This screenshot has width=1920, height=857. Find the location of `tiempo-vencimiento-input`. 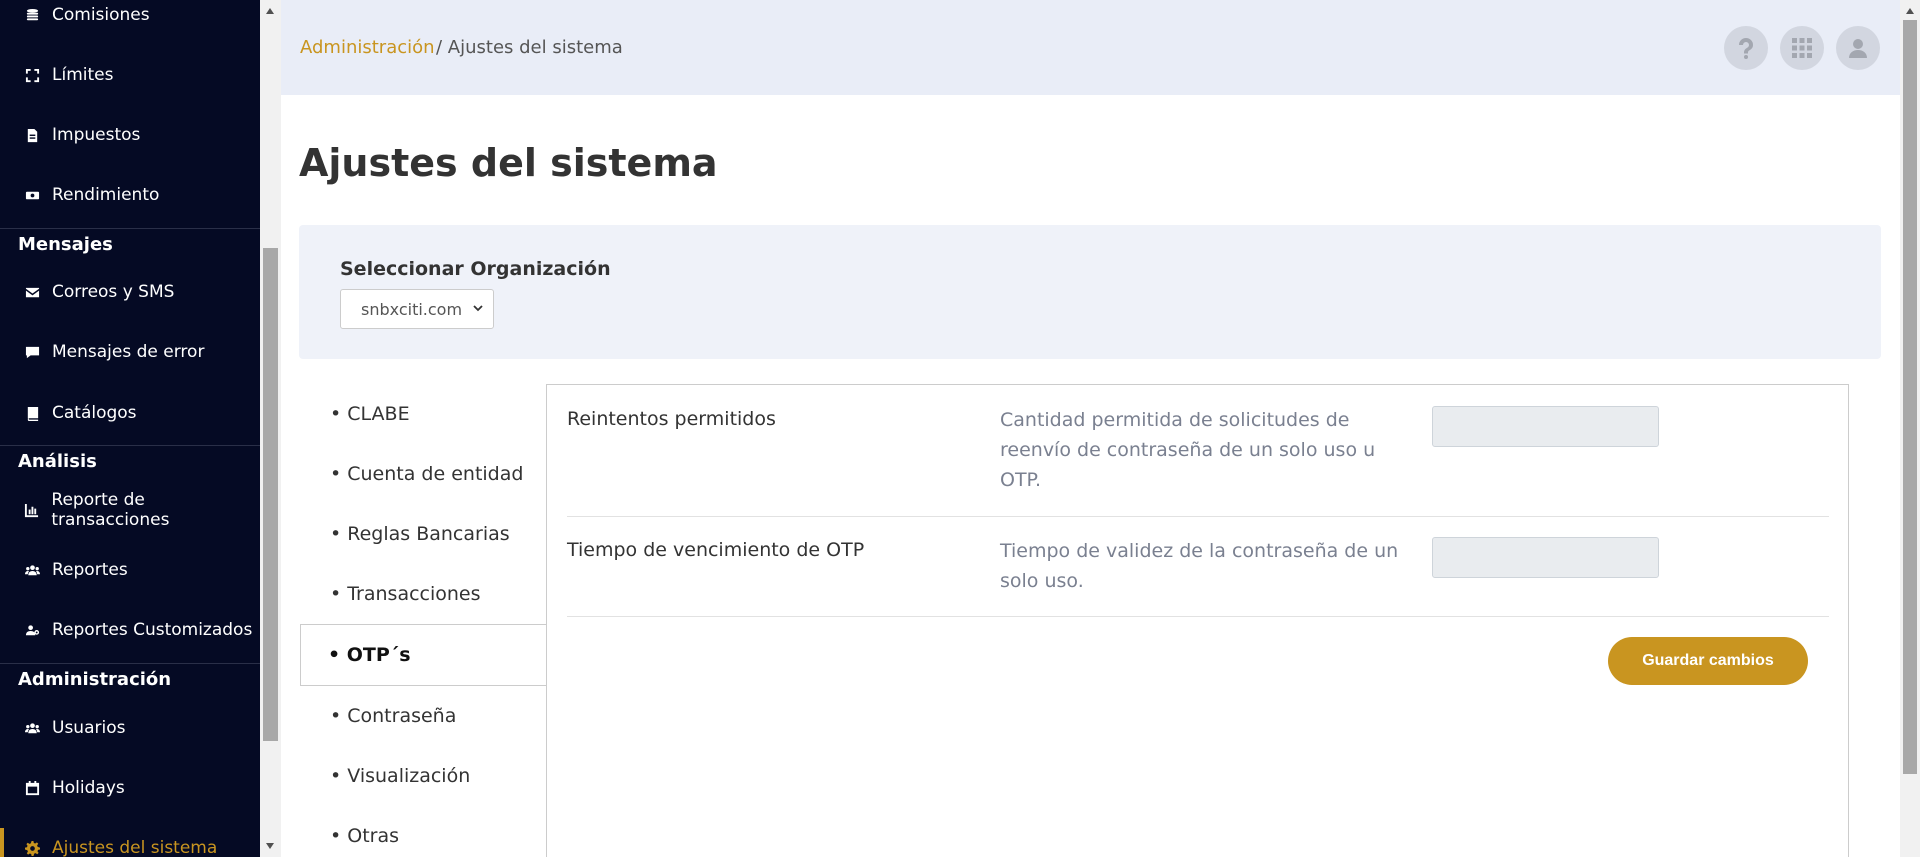

tiempo-vencimiento-input is located at coordinates (1545, 557).